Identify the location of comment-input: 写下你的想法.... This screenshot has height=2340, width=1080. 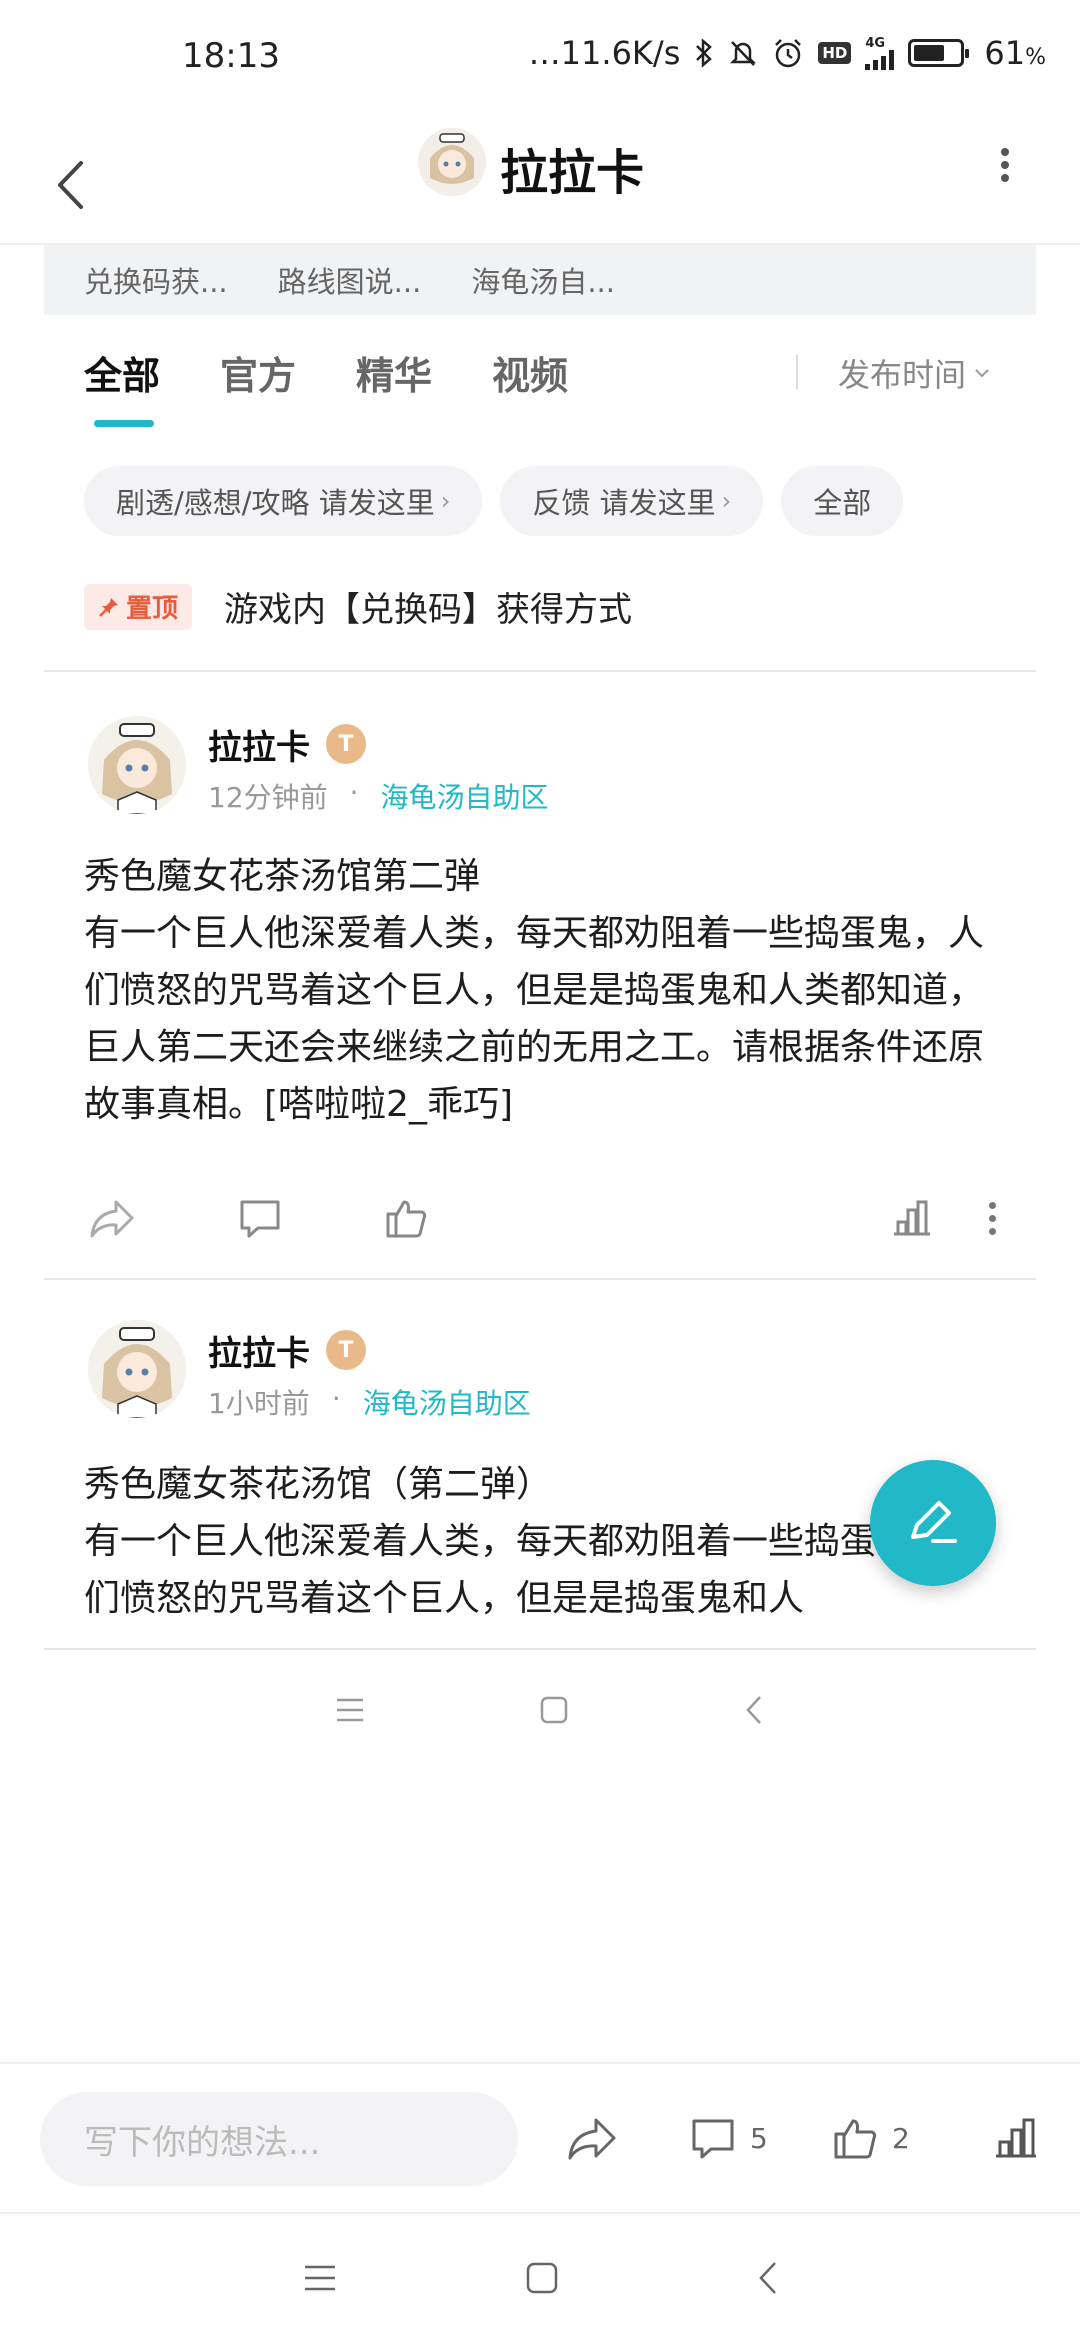
(279, 2139).